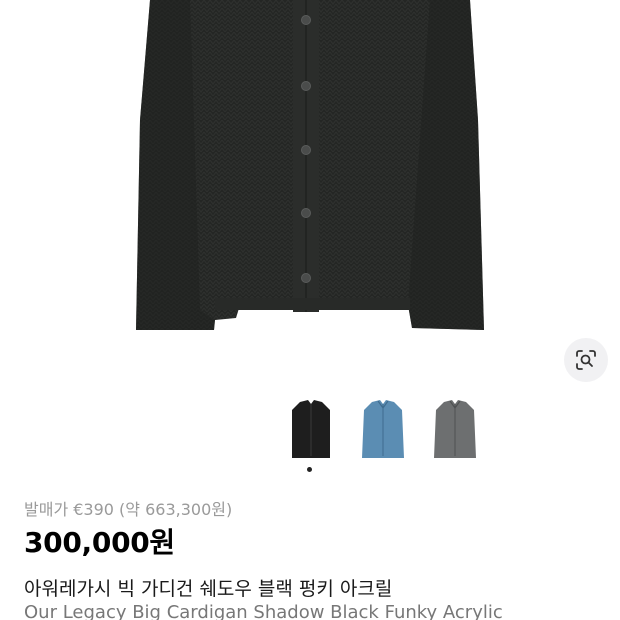  I want to click on thumbnail-grey, so click(455, 429).